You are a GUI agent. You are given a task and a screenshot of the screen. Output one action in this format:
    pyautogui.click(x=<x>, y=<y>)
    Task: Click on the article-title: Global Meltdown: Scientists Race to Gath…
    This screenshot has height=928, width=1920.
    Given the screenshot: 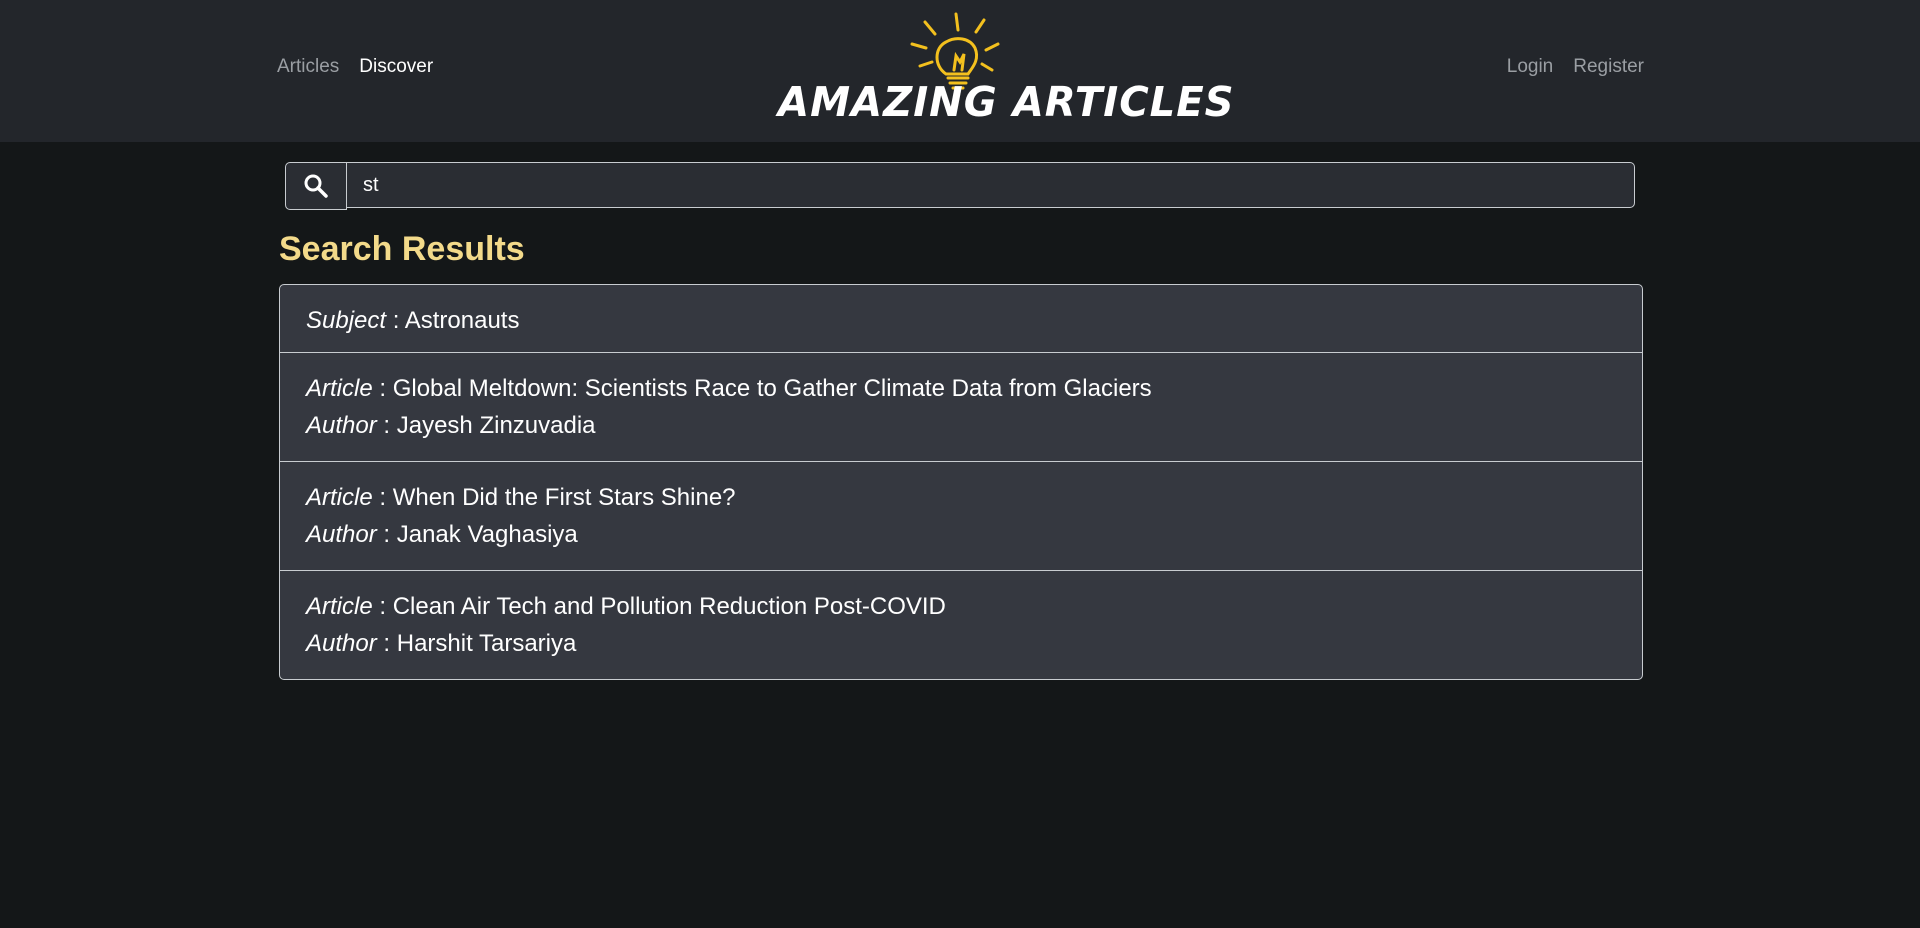 What is the action you would take?
    pyautogui.click(x=772, y=388)
    